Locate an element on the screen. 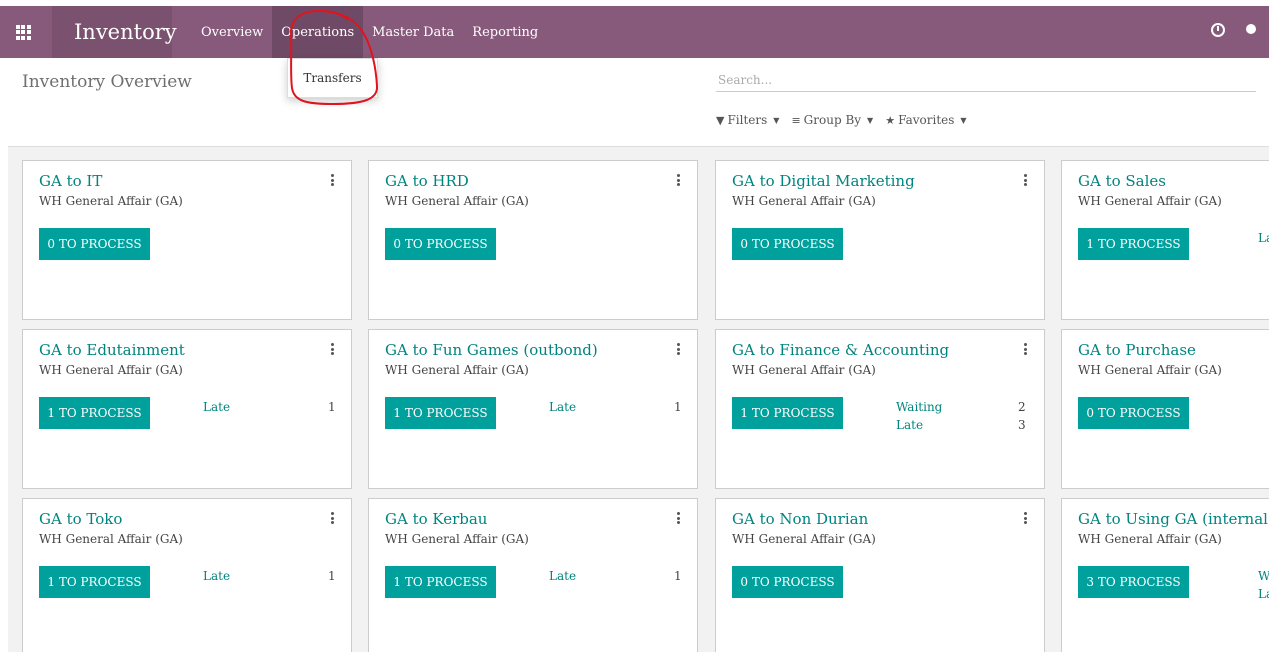  list-icon: ≡ is located at coordinates (796, 120).